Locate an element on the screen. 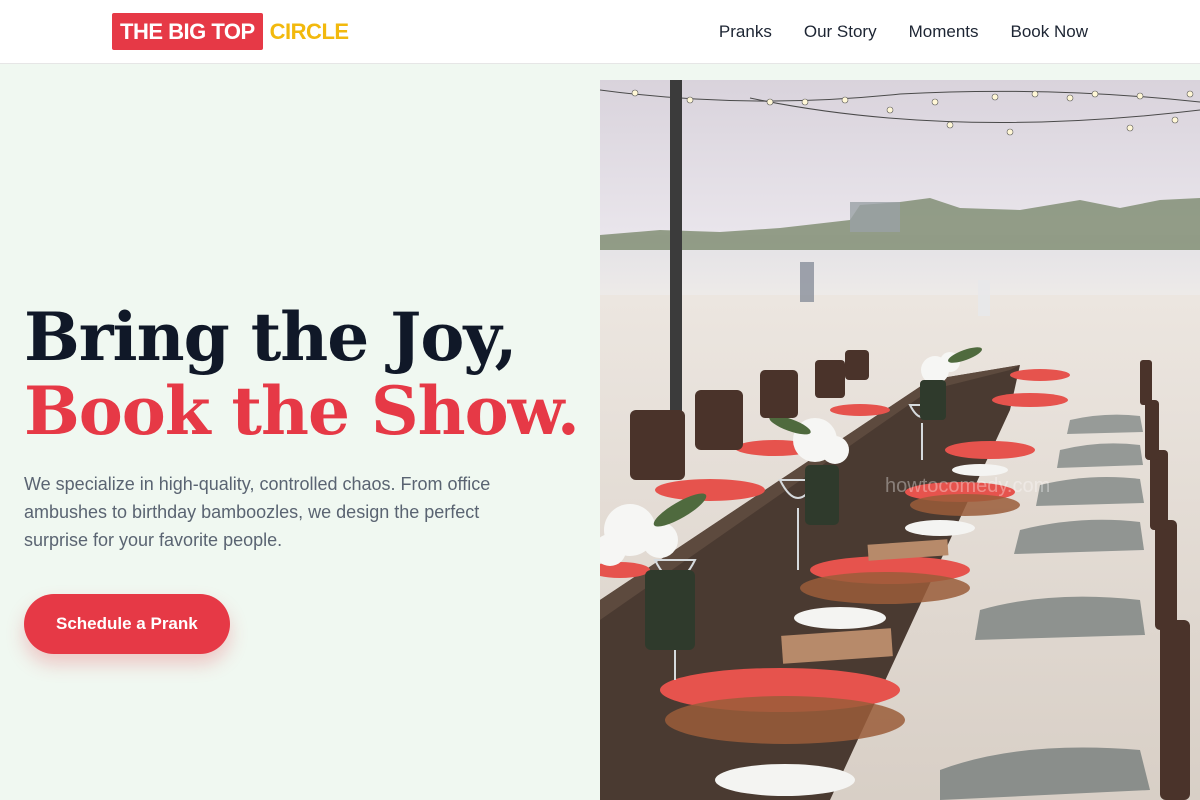 The width and height of the screenshot is (1200, 800). logo: THE BIG TOP CIRCLE is located at coordinates (230, 31).